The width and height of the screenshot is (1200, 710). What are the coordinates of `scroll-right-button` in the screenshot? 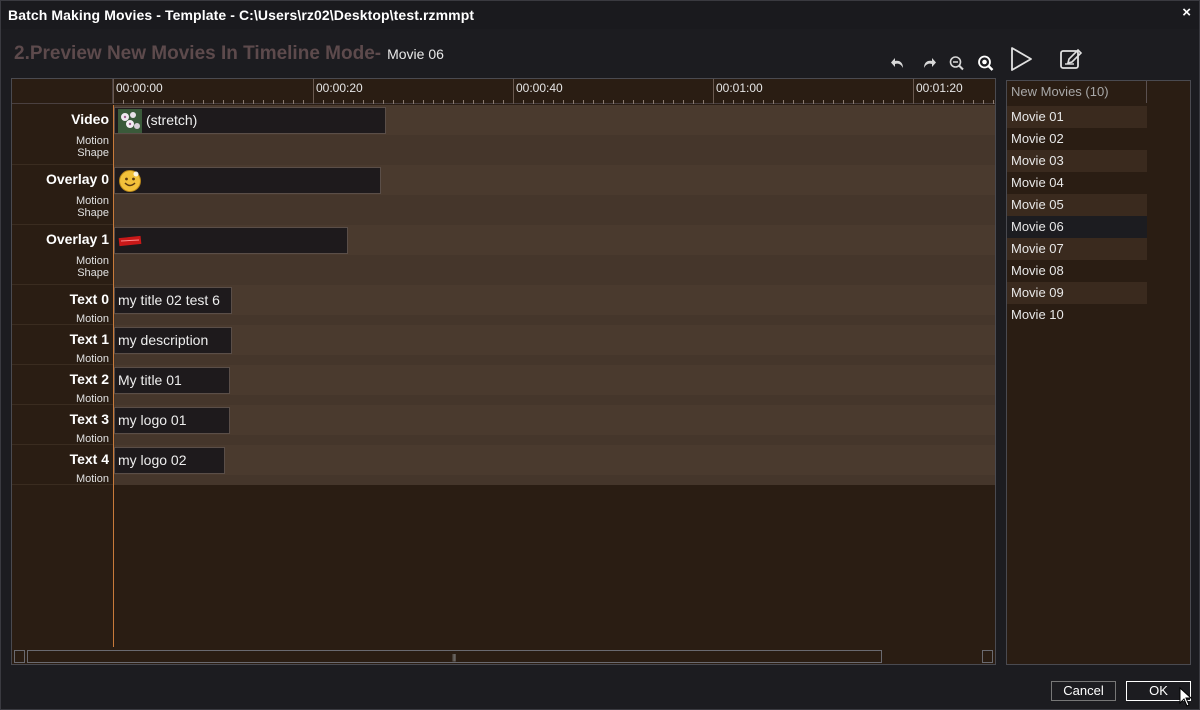 It's located at (987, 656).